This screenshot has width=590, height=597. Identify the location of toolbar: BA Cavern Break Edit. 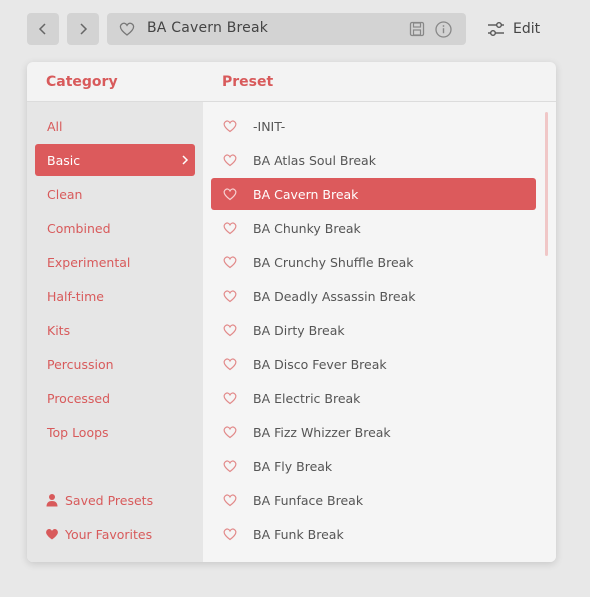
(292, 29).